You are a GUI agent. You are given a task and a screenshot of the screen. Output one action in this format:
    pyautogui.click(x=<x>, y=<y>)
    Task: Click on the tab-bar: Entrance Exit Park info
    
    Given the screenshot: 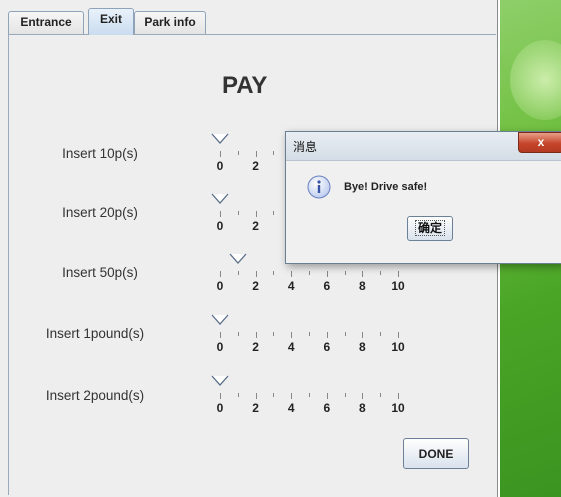 What is the action you would take?
    pyautogui.click(x=250, y=21)
    